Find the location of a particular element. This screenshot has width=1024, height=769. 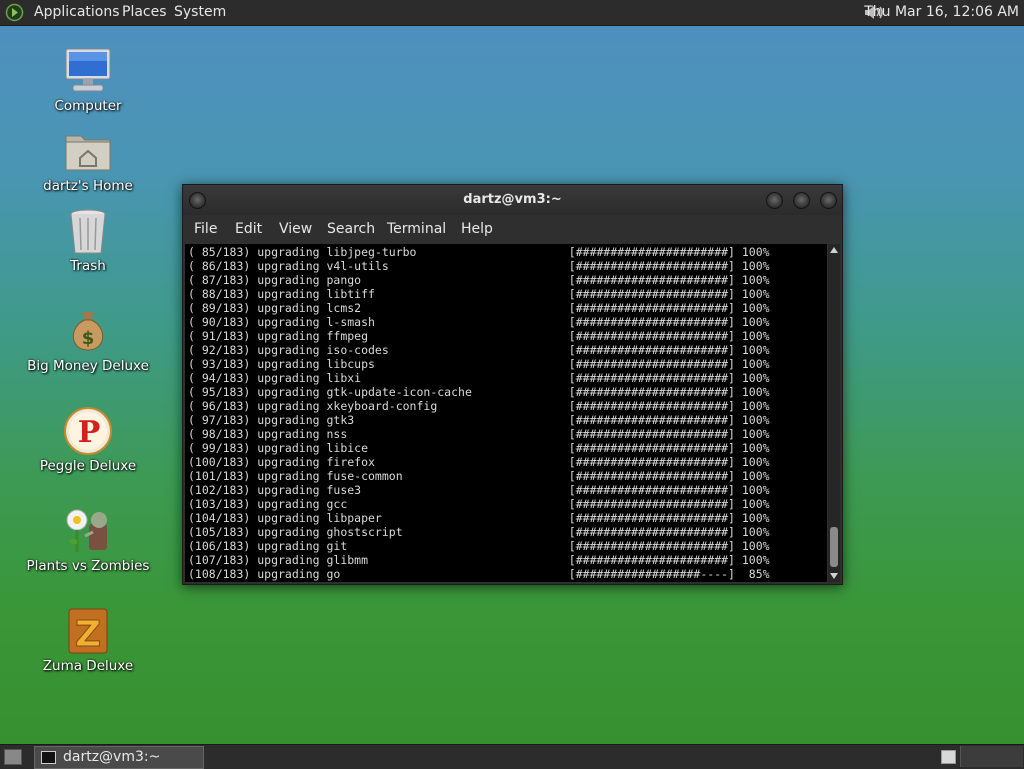

places-menu: Places is located at coordinates (144, 12).